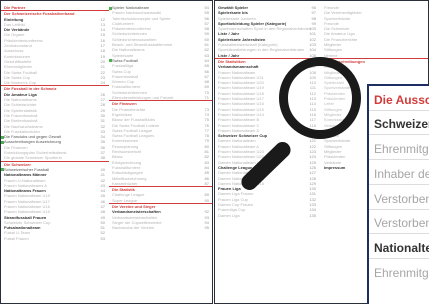 The image size is (429, 304). Describe the element at coordinates (335, 167) in the screenshot. I see `index-entry-title: Impressum` at that location.